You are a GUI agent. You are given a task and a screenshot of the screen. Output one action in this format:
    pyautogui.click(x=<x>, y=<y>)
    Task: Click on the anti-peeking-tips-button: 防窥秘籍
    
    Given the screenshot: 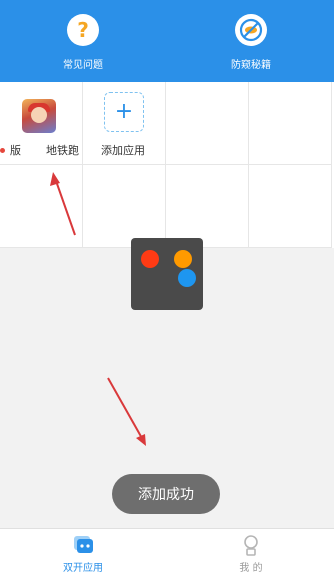 What is the action you would take?
    pyautogui.click(x=251, y=42)
    